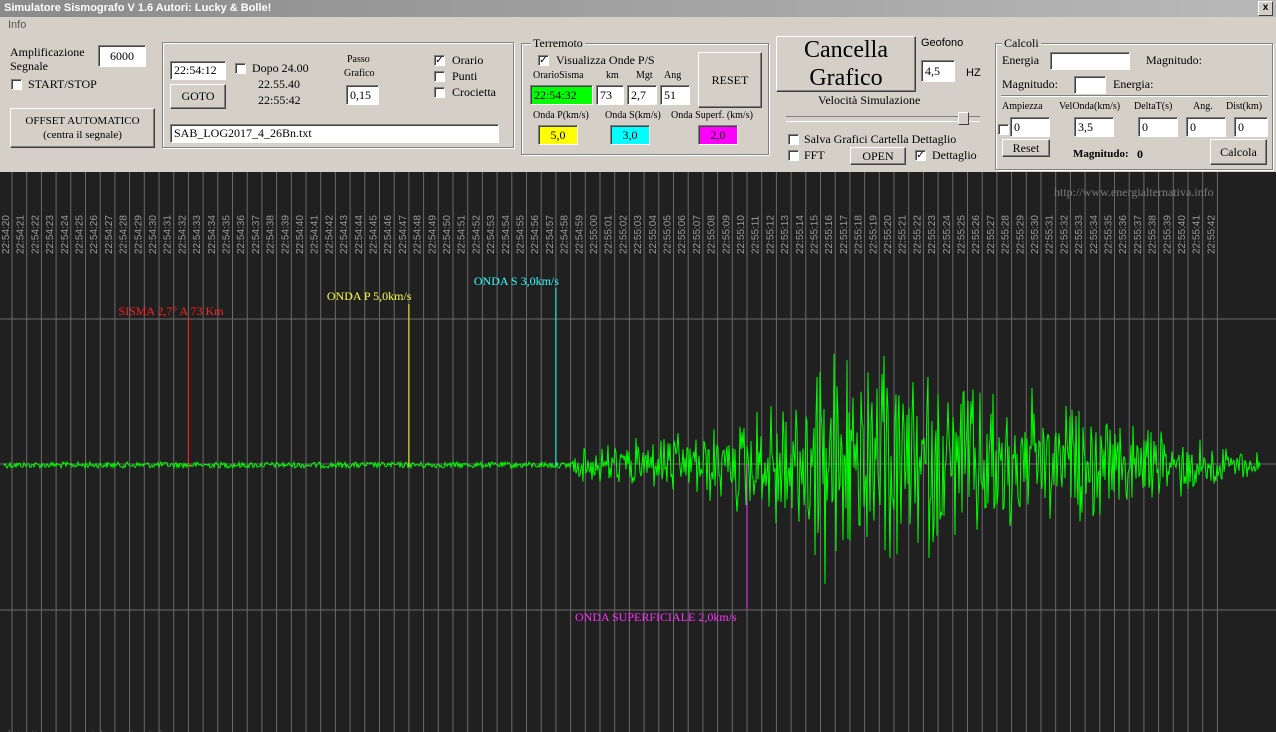 The height and width of the screenshot is (732, 1276). I want to click on offset-label: OFFSET AUTOMATICO, so click(82, 121).